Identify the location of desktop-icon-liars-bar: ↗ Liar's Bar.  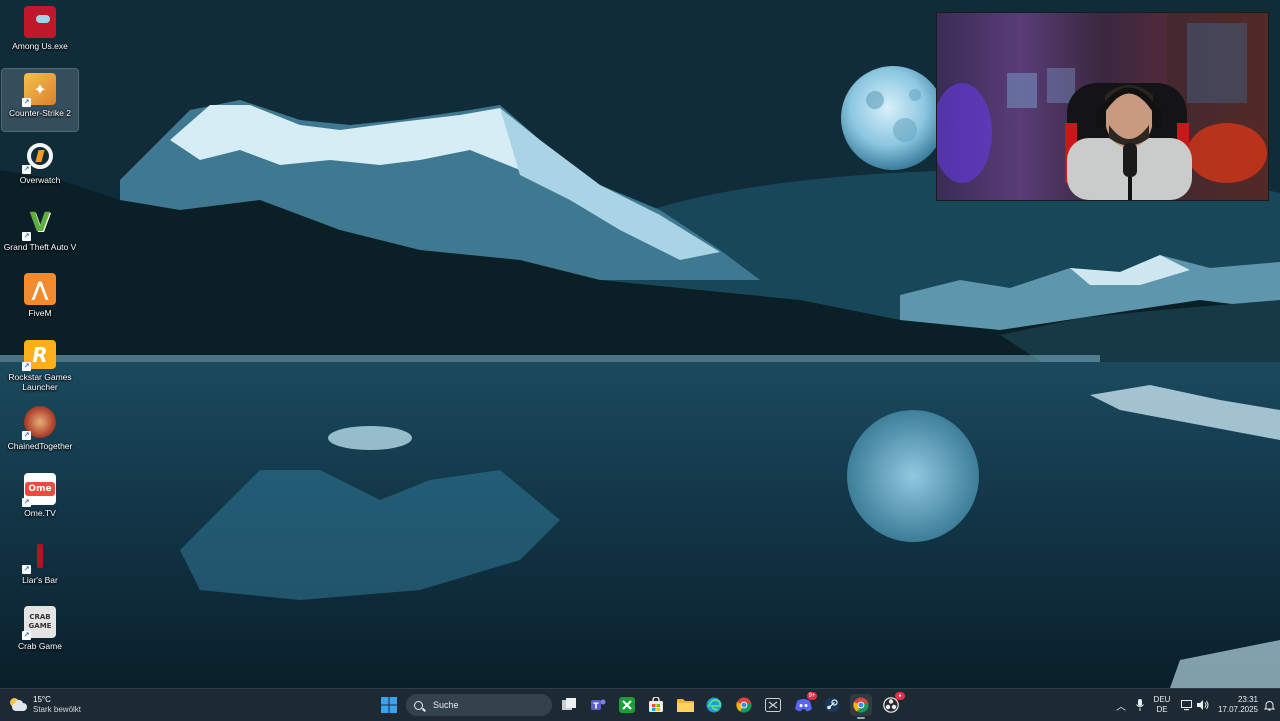
(40, 567).